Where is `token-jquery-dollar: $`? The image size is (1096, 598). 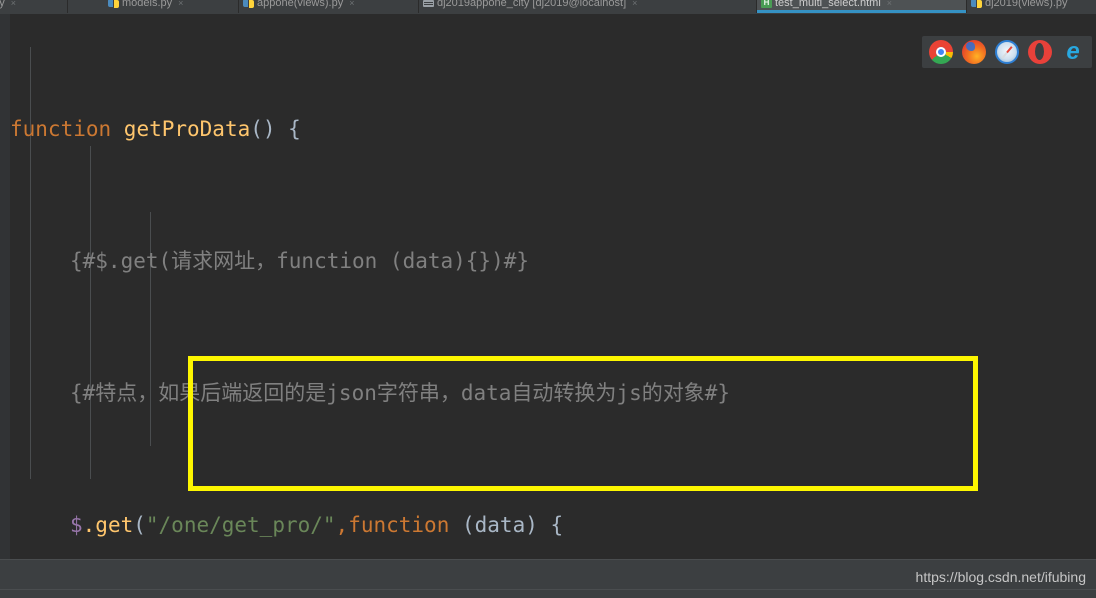 token-jquery-dollar: $ is located at coordinates (76, 525).